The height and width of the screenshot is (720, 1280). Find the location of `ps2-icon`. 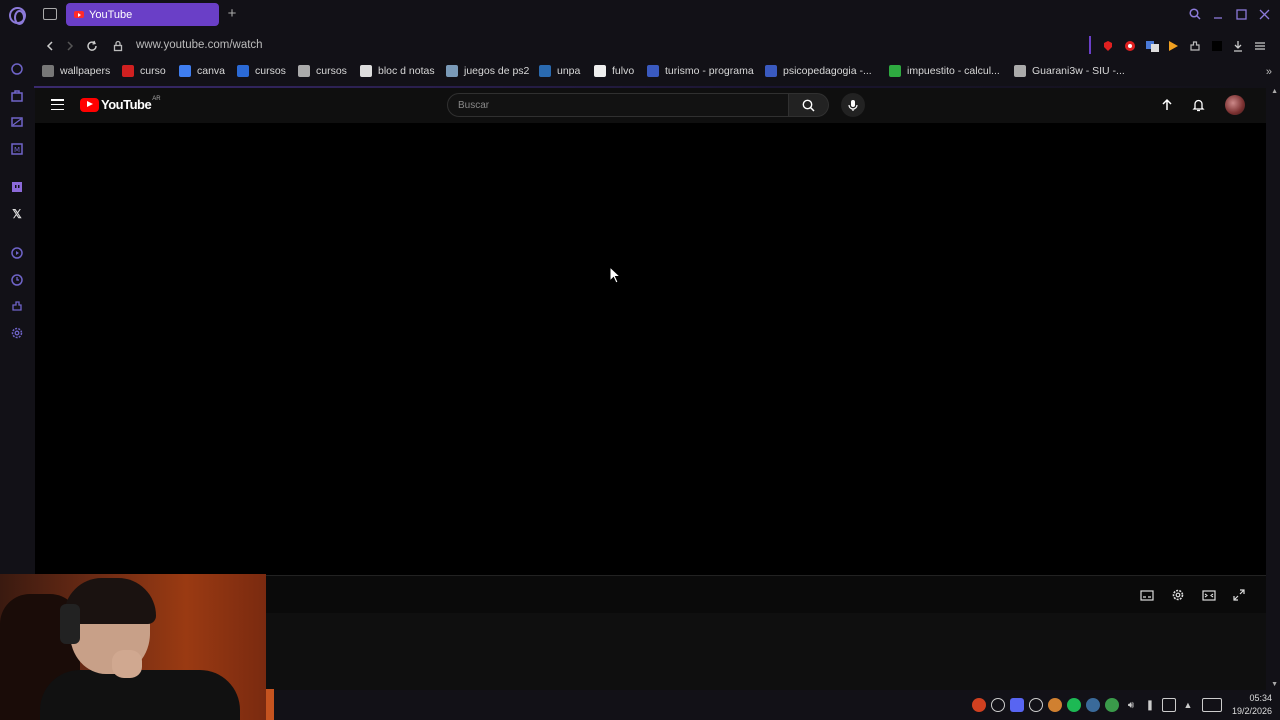

ps2-icon is located at coordinates (452, 71).